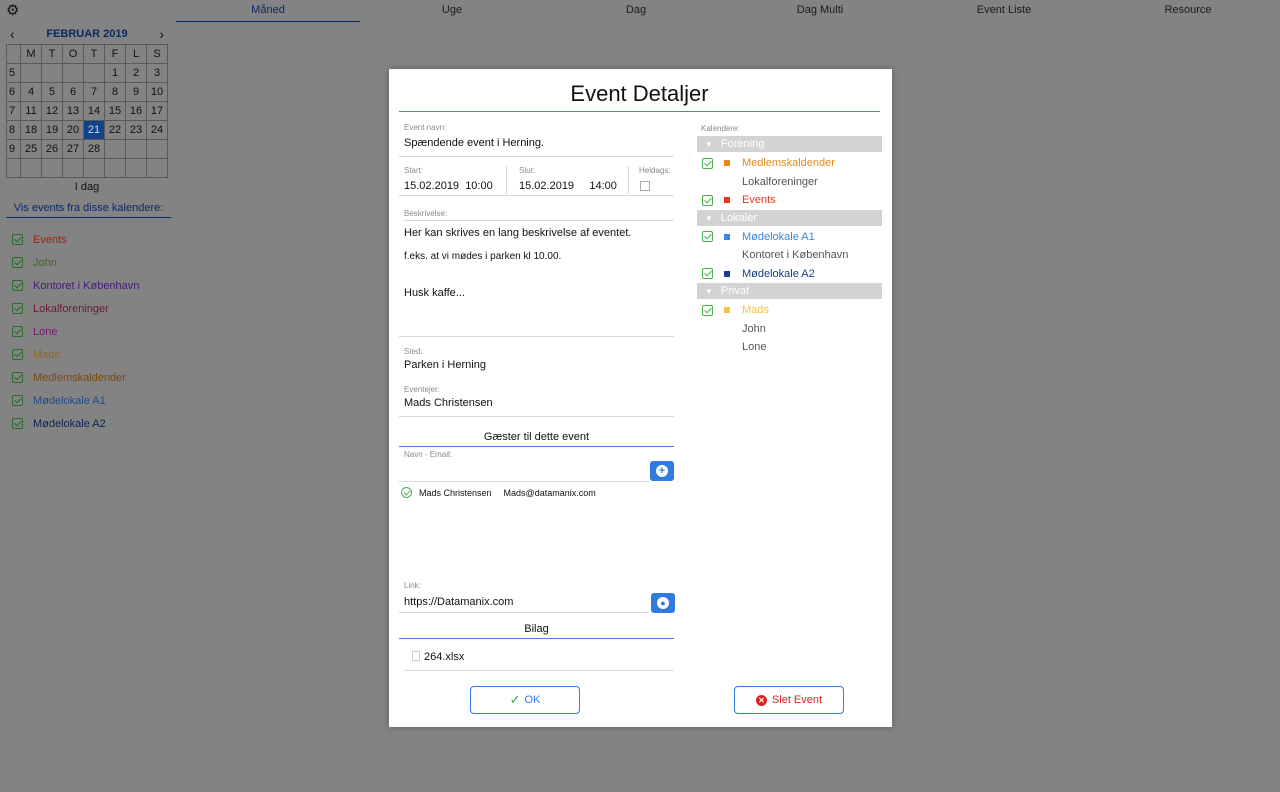 The width and height of the screenshot is (1280, 792). What do you see at coordinates (789, 347) in the screenshot?
I see `calendar-option: Lone` at bounding box center [789, 347].